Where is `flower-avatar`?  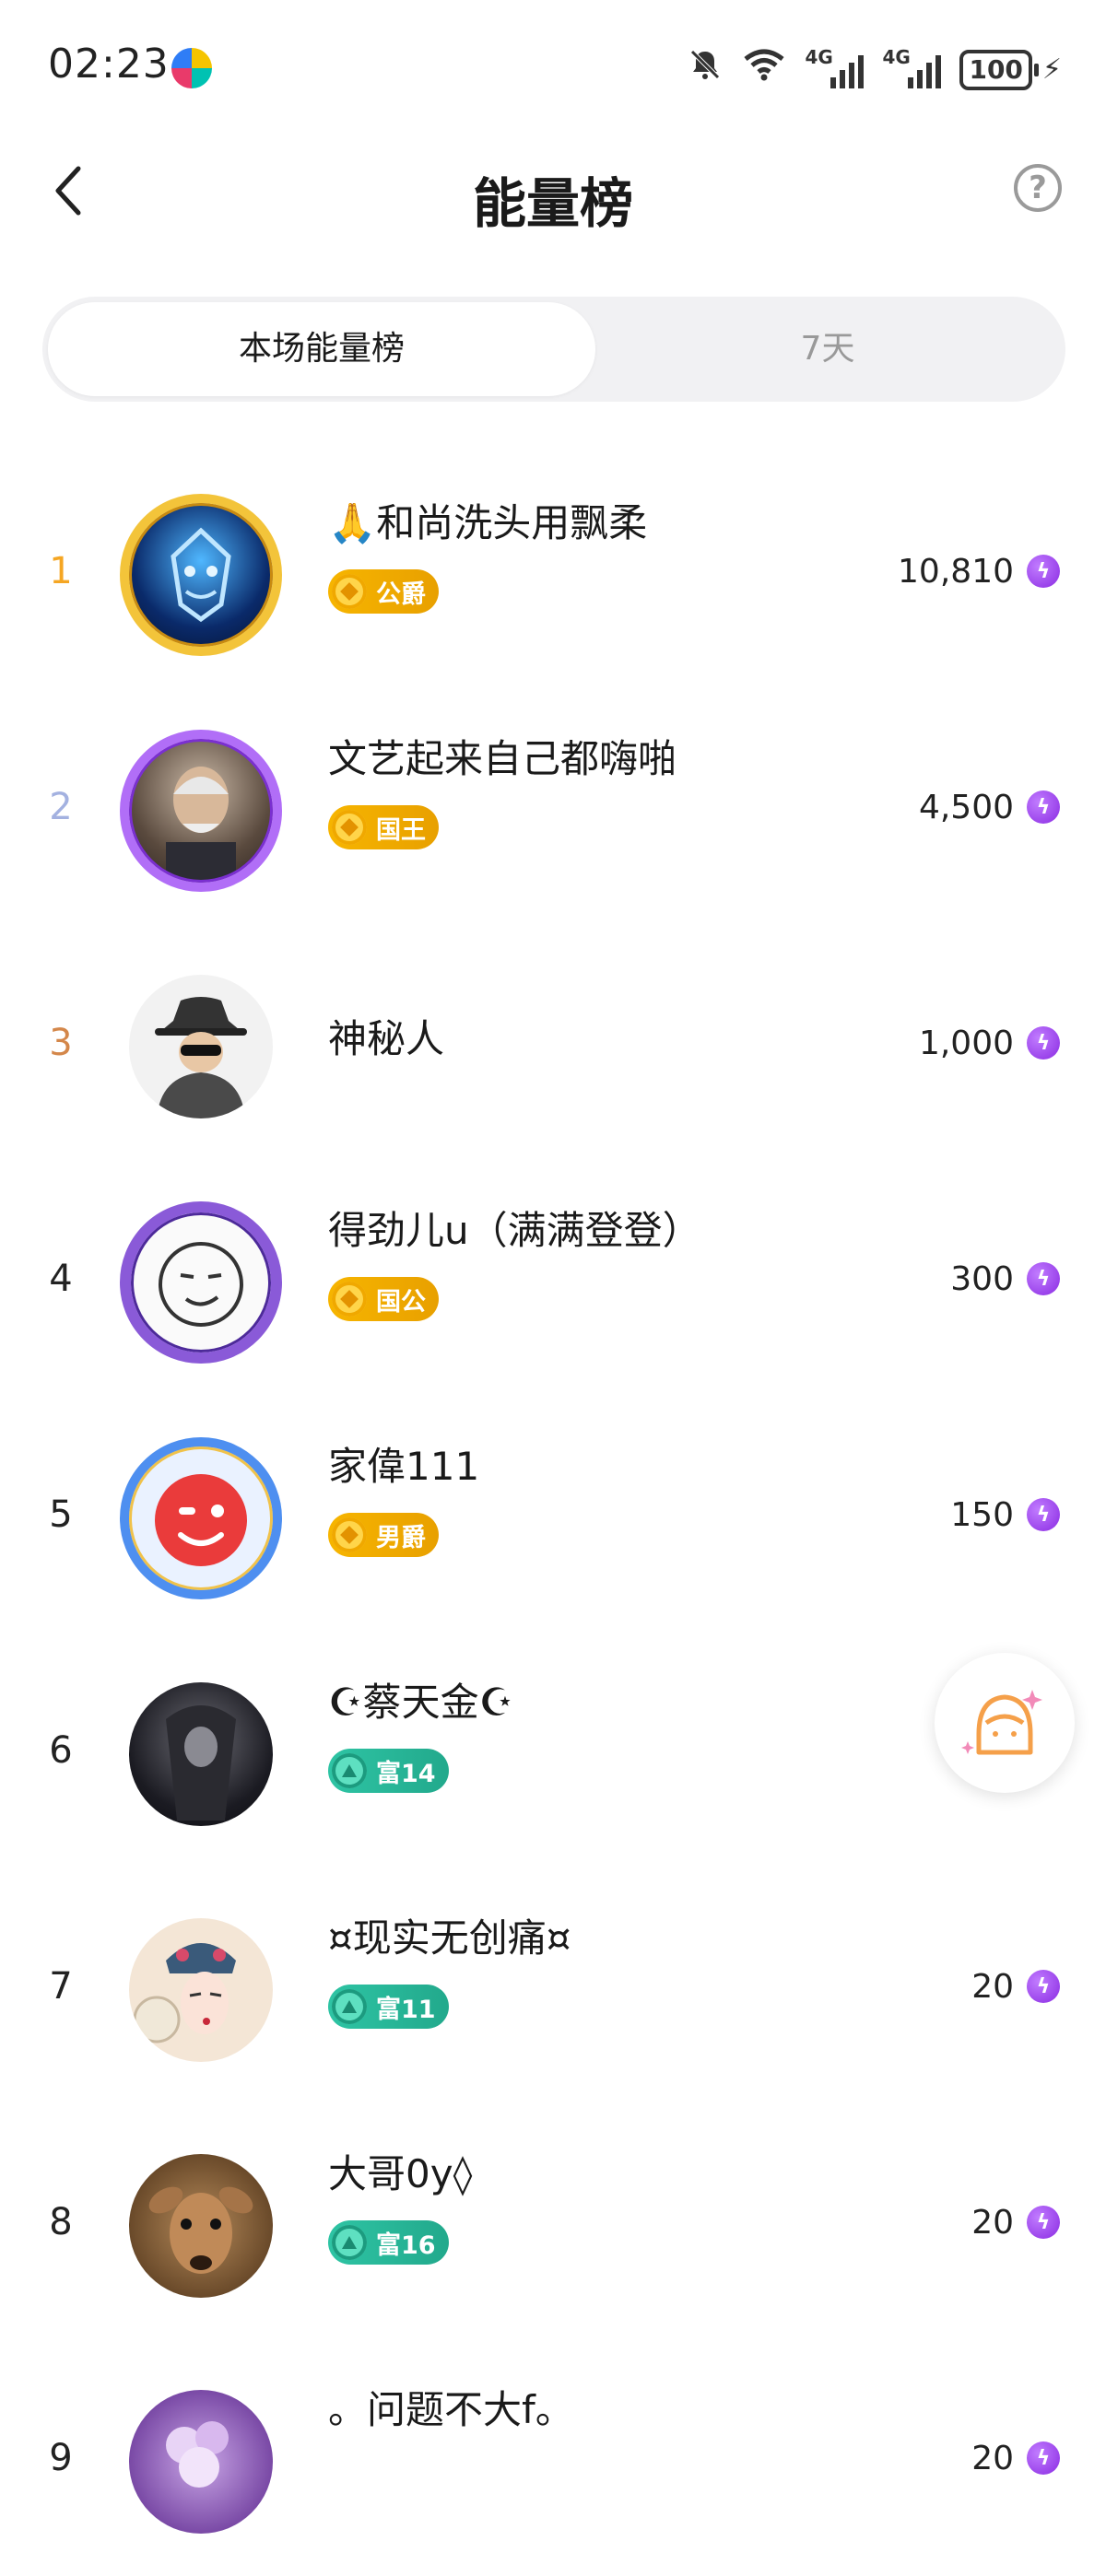
flower-avatar is located at coordinates (201, 2462).